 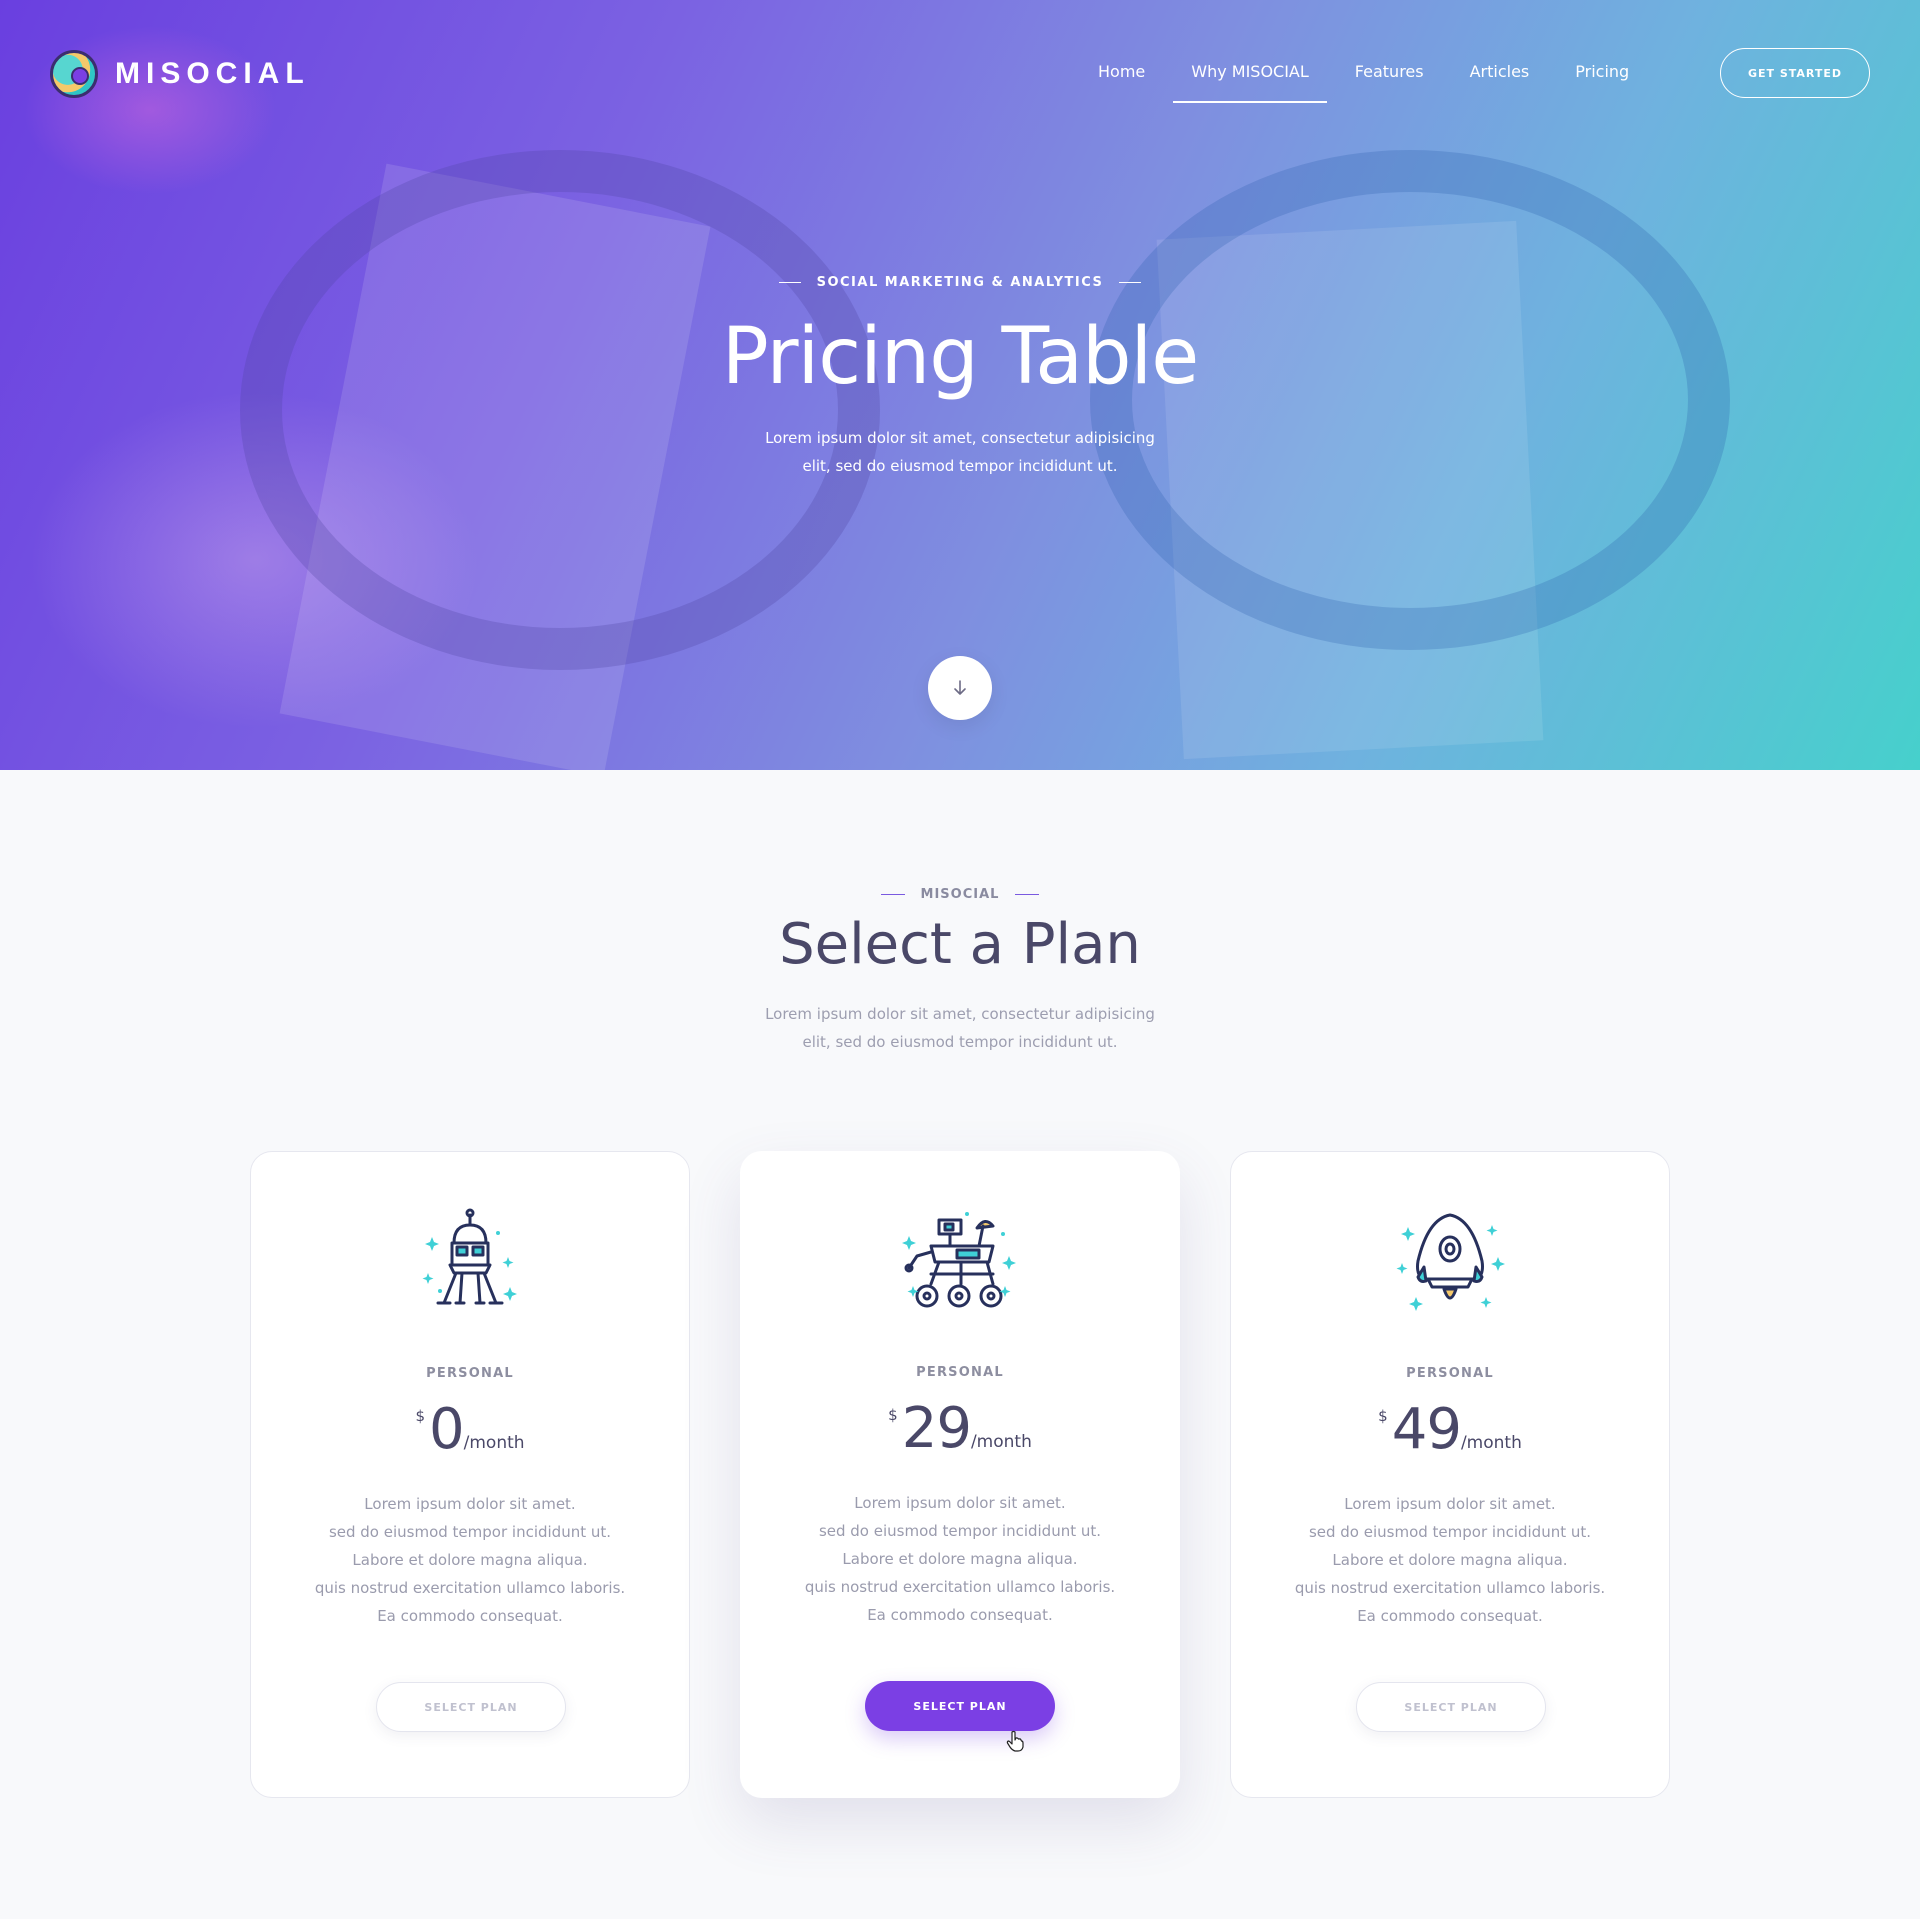 What do you see at coordinates (1250, 75) in the screenshot?
I see `nav-item-why-misocial: Why MISOCIAL` at bounding box center [1250, 75].